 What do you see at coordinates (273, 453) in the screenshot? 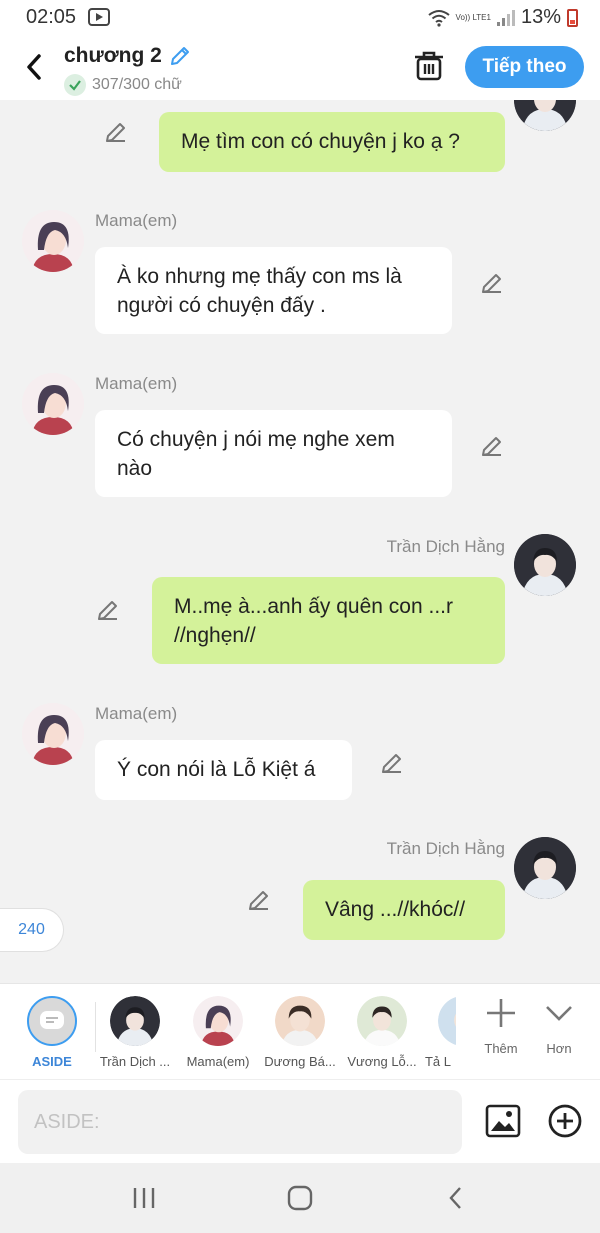
I see `message-bubble: Có chuyện j nói mẹ nghe xem nào` at bounding box center [273, 453].